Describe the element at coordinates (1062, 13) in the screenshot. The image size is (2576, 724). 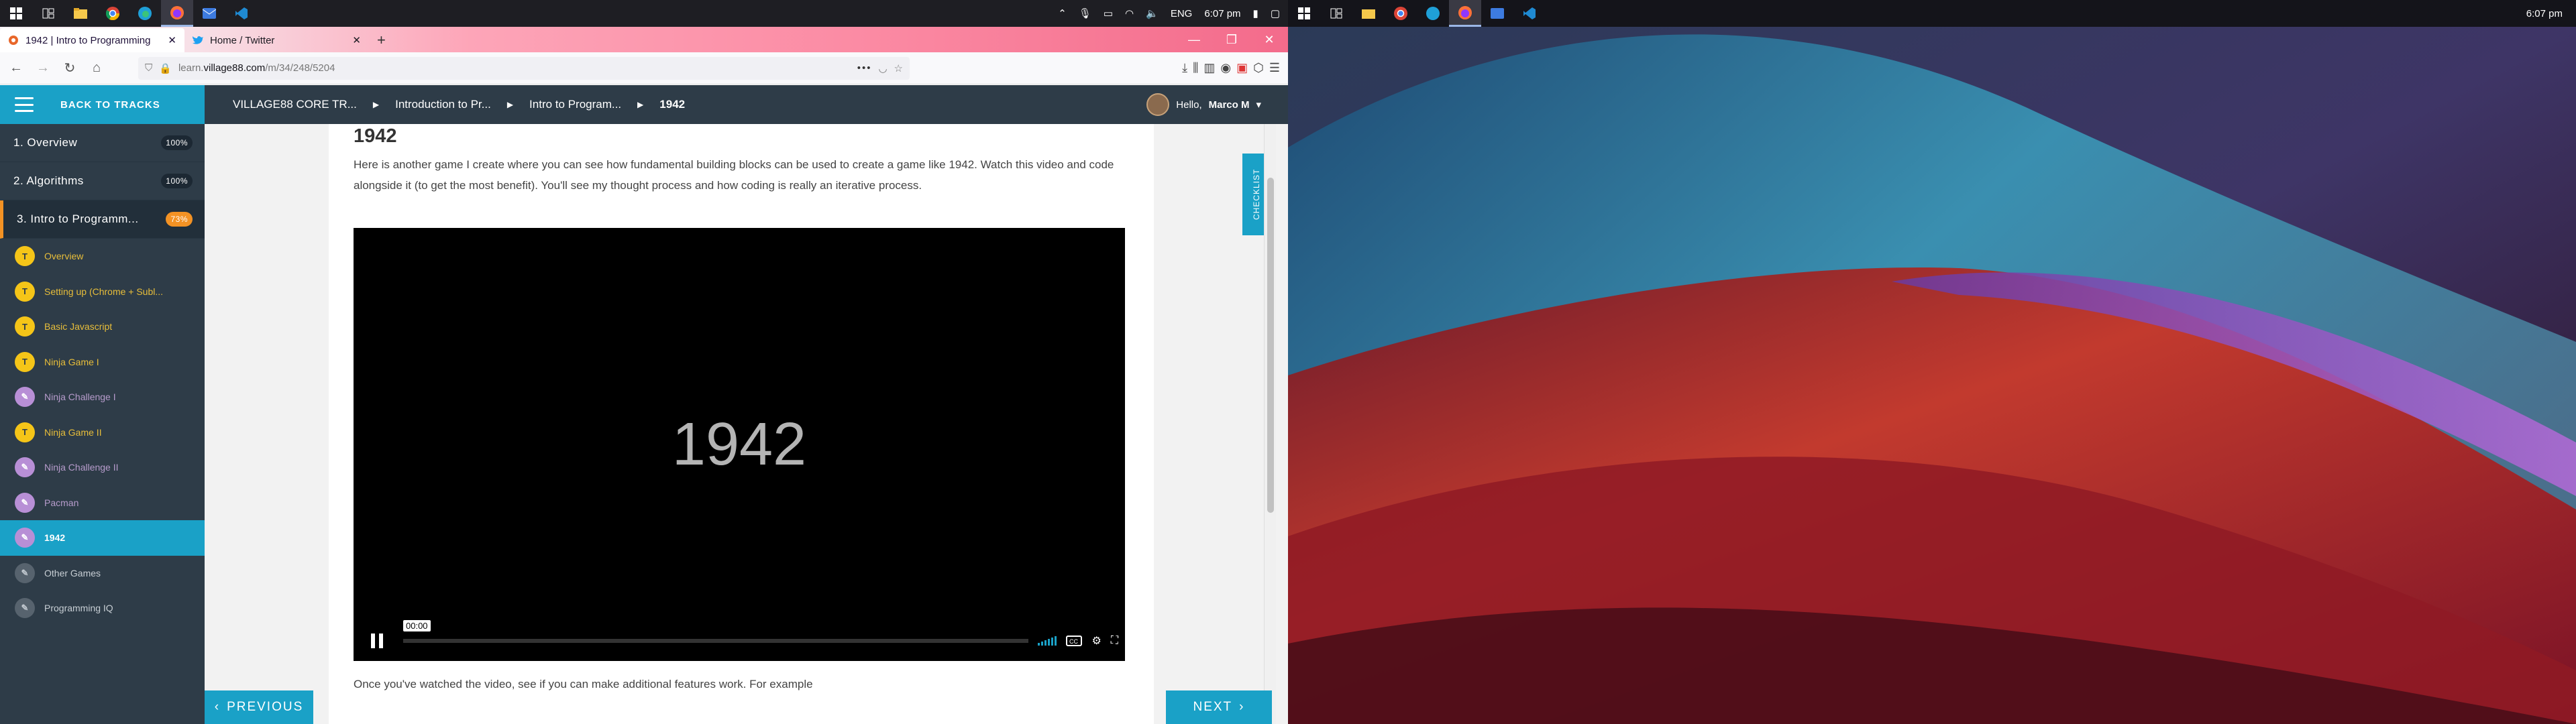
I see `chevron-up-icon: ⌃` at that location.